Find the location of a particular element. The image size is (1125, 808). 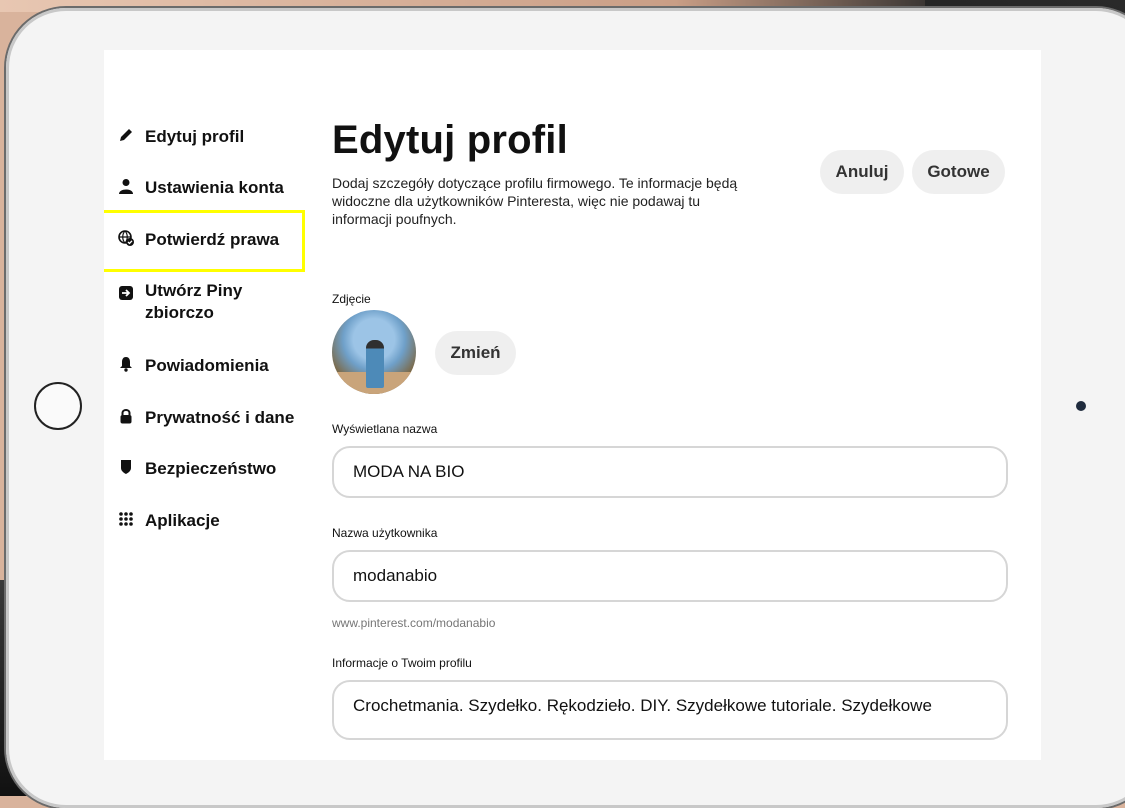

sidebar-item-account-settings: Ustawienia konta is located at coordinates (214, 188).